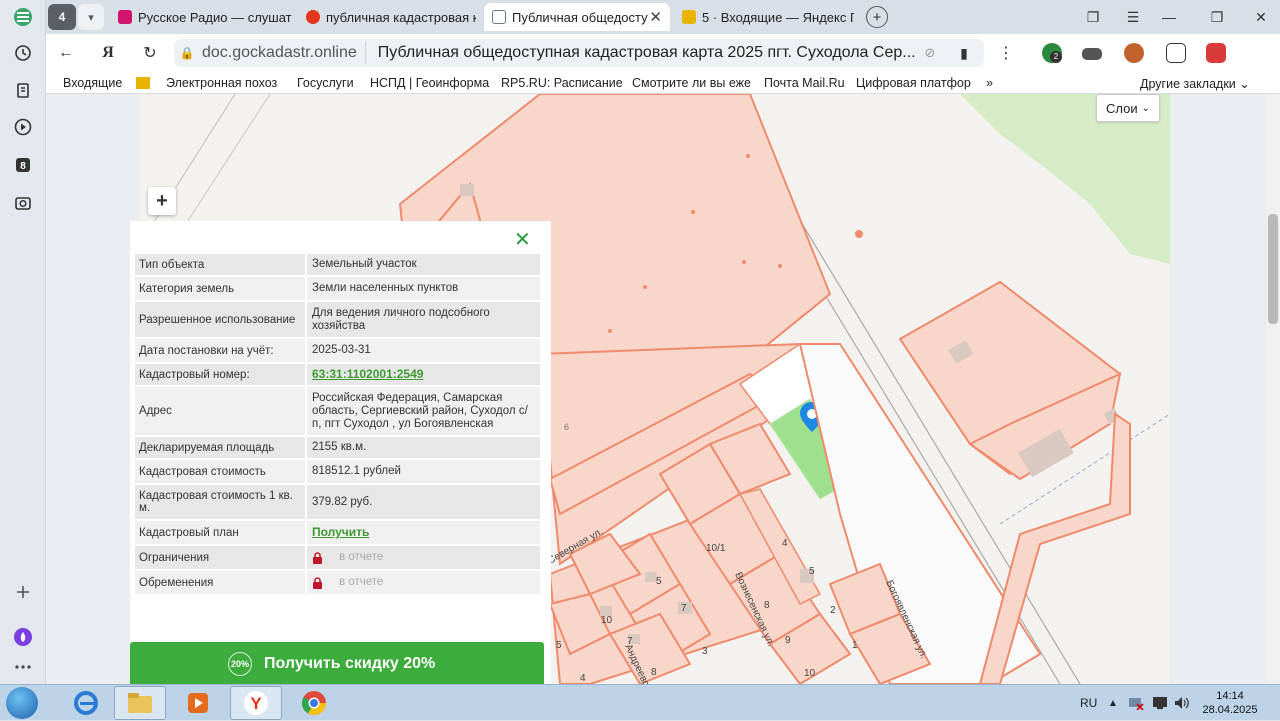  I want to click on parcel-number: 7, so click(684, 608).